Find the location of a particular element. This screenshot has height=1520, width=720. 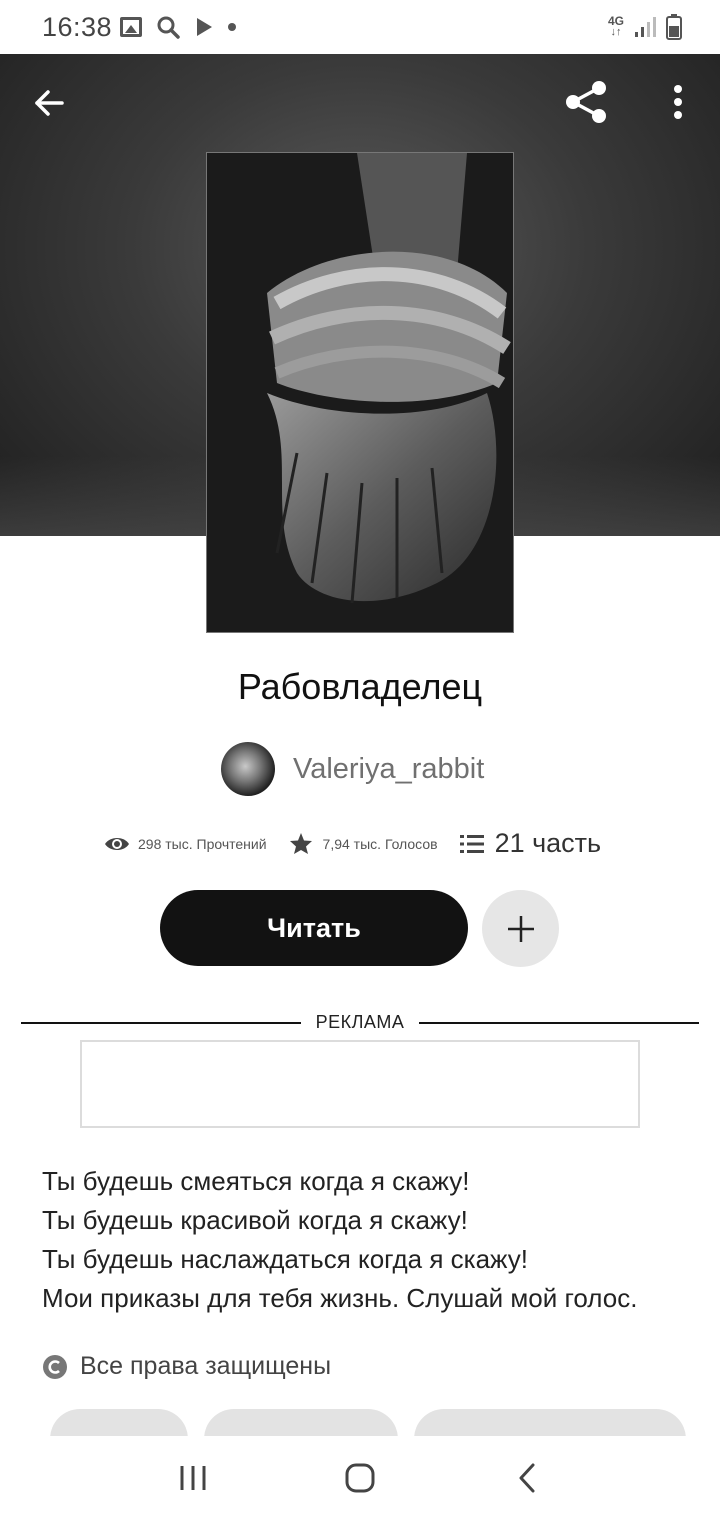

add-to-library-button is located at coordinates (520, 928).